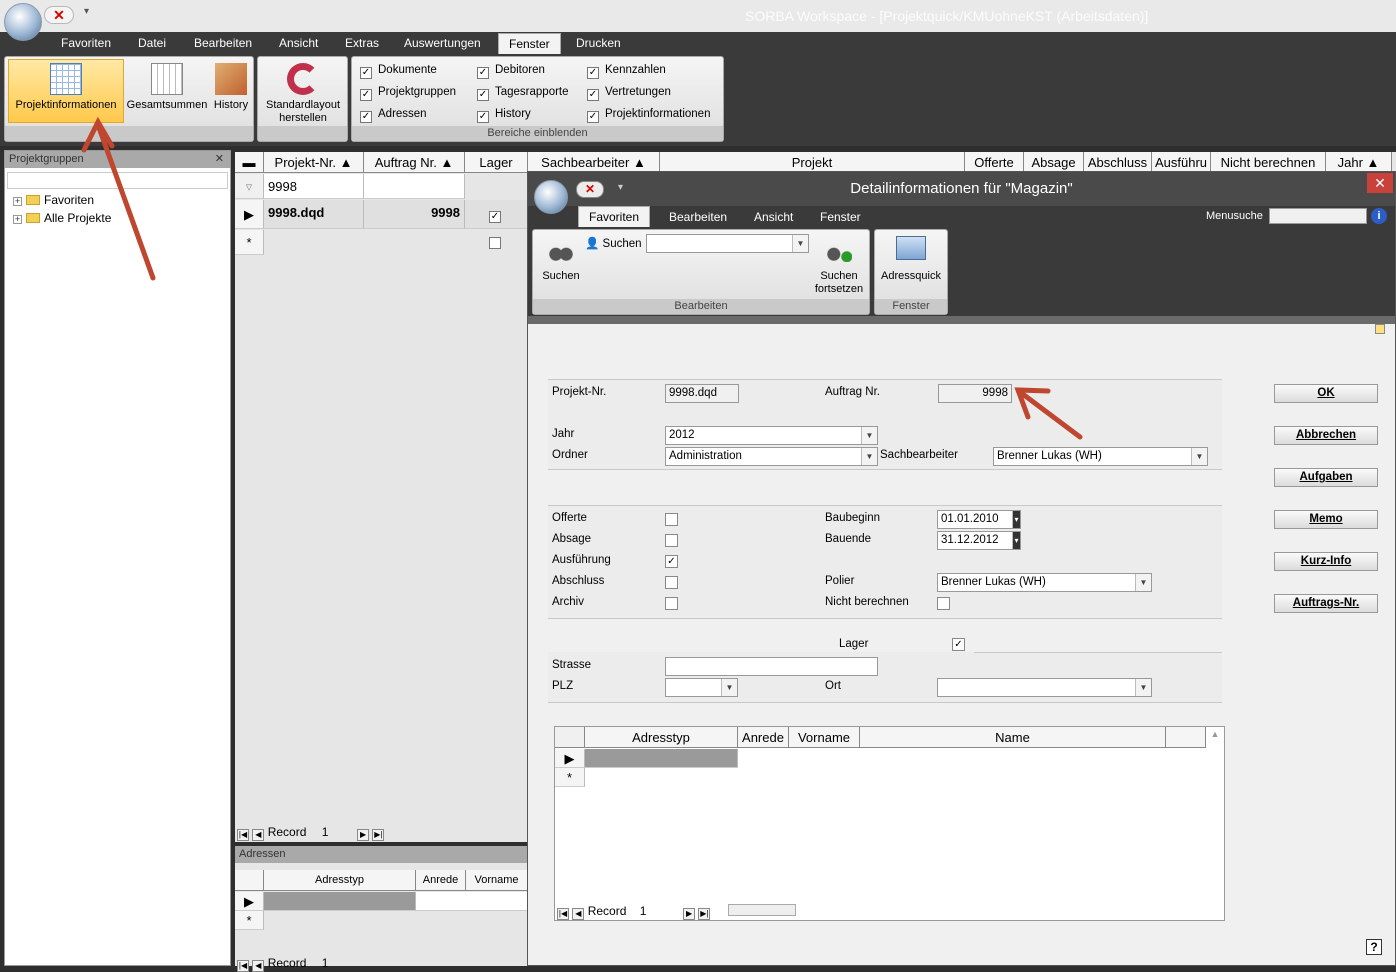 The width and height of the screenshot is (1396, 972). What do you see at coordinates (594, 162) in the screenshot?
I see `col-sachbearbeiter: Sachbearbeiter ▲` at bounding box center [594, 162].